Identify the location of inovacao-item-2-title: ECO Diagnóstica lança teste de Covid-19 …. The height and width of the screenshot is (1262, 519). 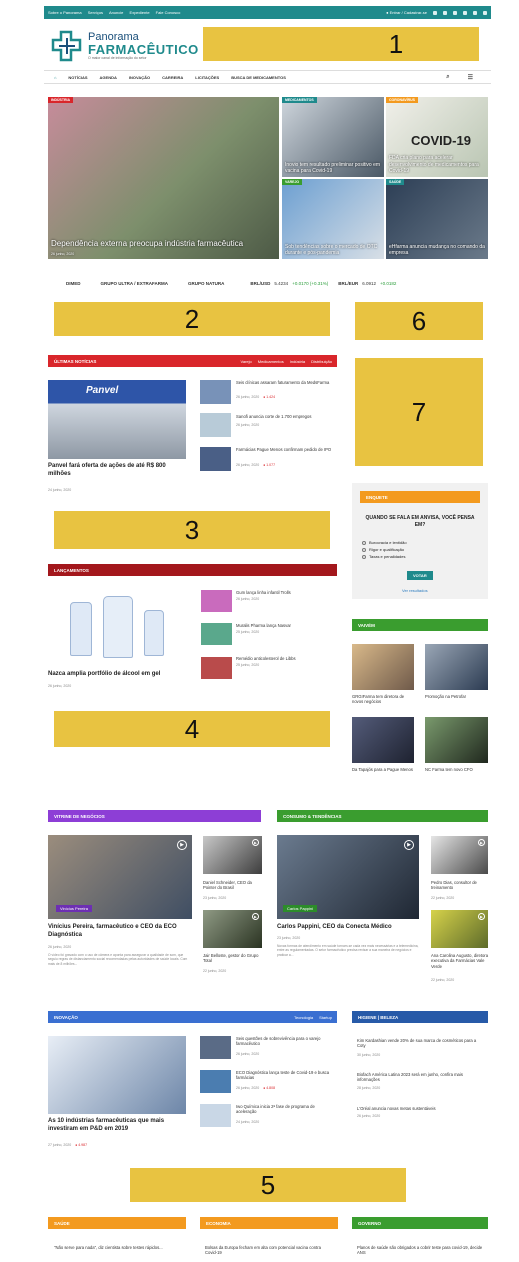
(286, 1075).